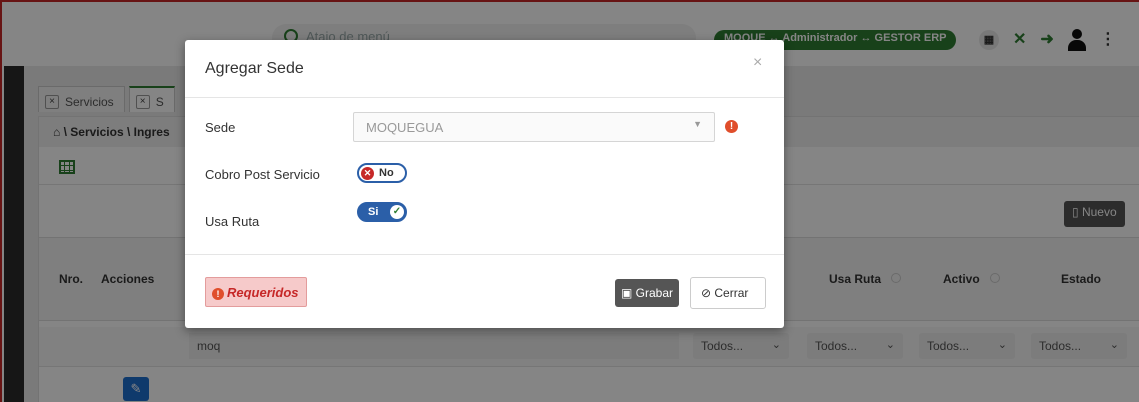 The height and width of the screenshot is (402, 1139). Describe the element at coordinates (484, 69) in the screenshot. I see `modal-header: Agregar Sede ×` at that location.